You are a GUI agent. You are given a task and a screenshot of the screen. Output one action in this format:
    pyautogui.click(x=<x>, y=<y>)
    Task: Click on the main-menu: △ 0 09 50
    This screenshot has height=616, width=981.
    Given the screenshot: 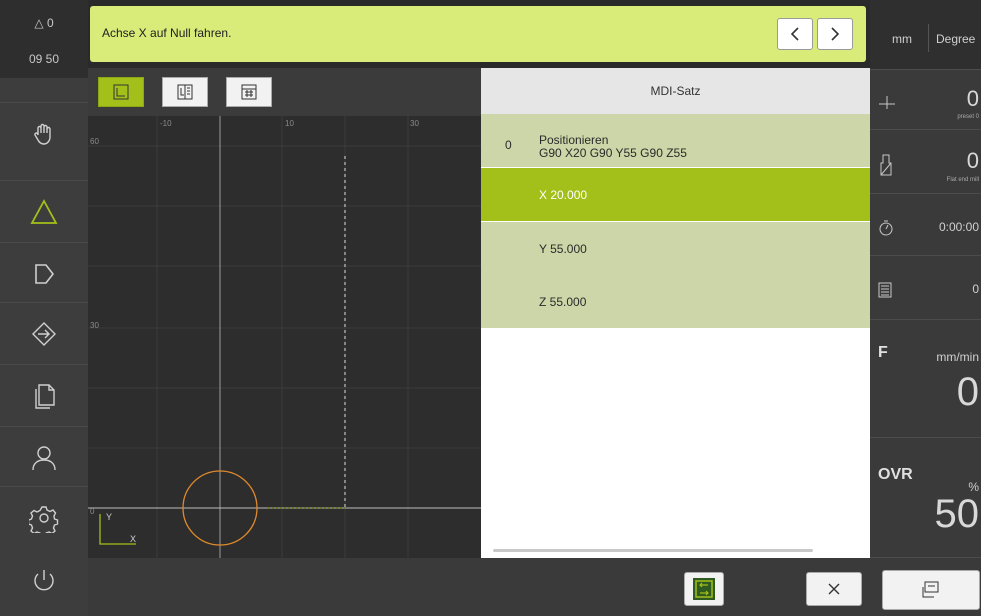 What is the action you would take?
    pyautogui.click(x=44, y=308)
    